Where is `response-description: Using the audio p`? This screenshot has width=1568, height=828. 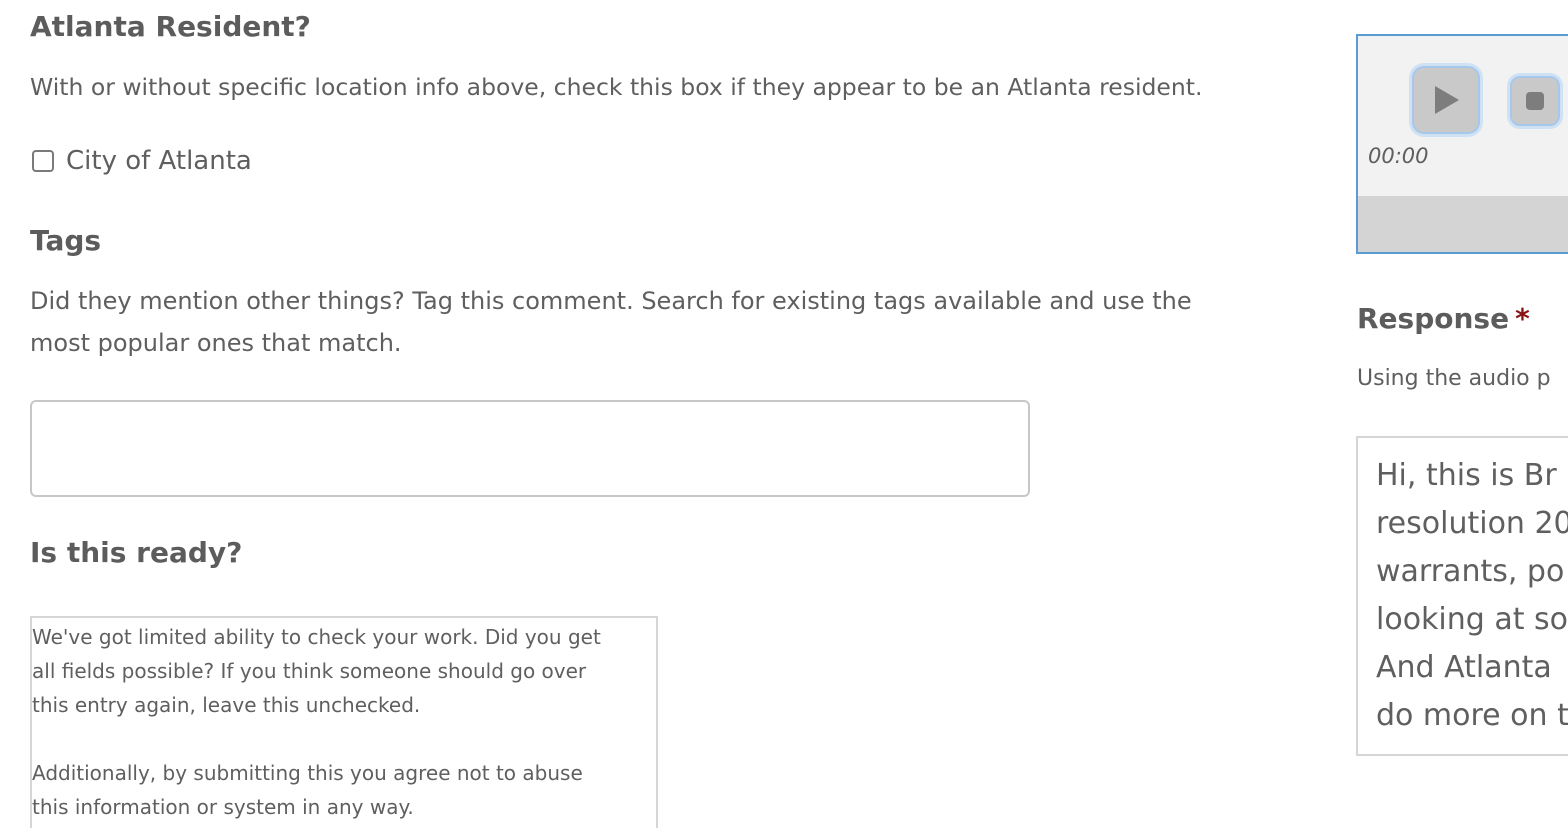 response-description: Using the audio p is located at coordinates (1454, 378).